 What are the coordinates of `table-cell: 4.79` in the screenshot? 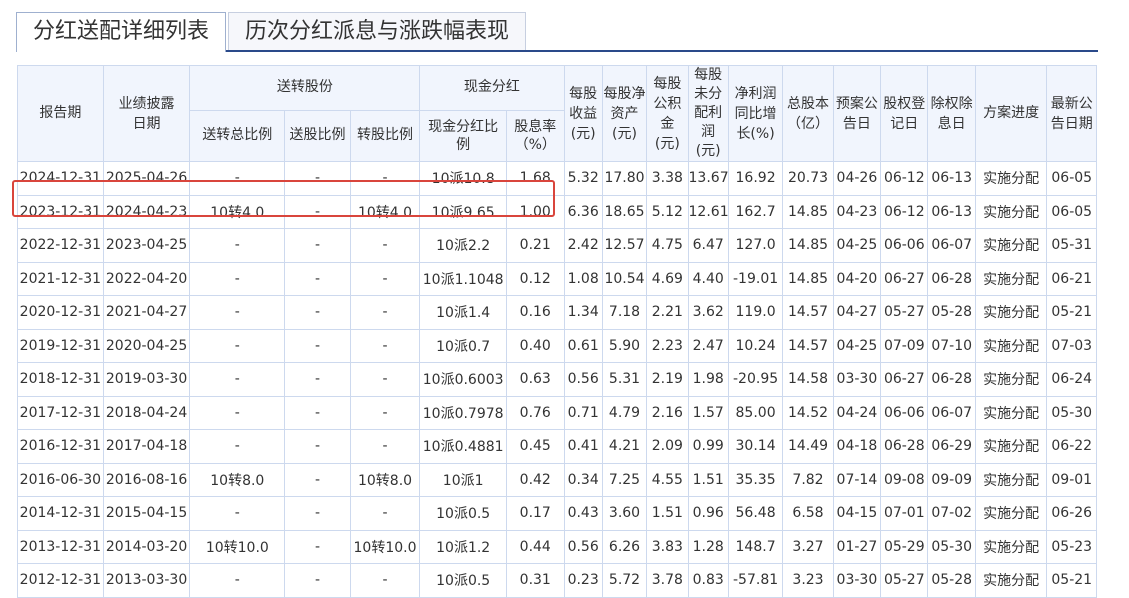 It's located at (624, 412).